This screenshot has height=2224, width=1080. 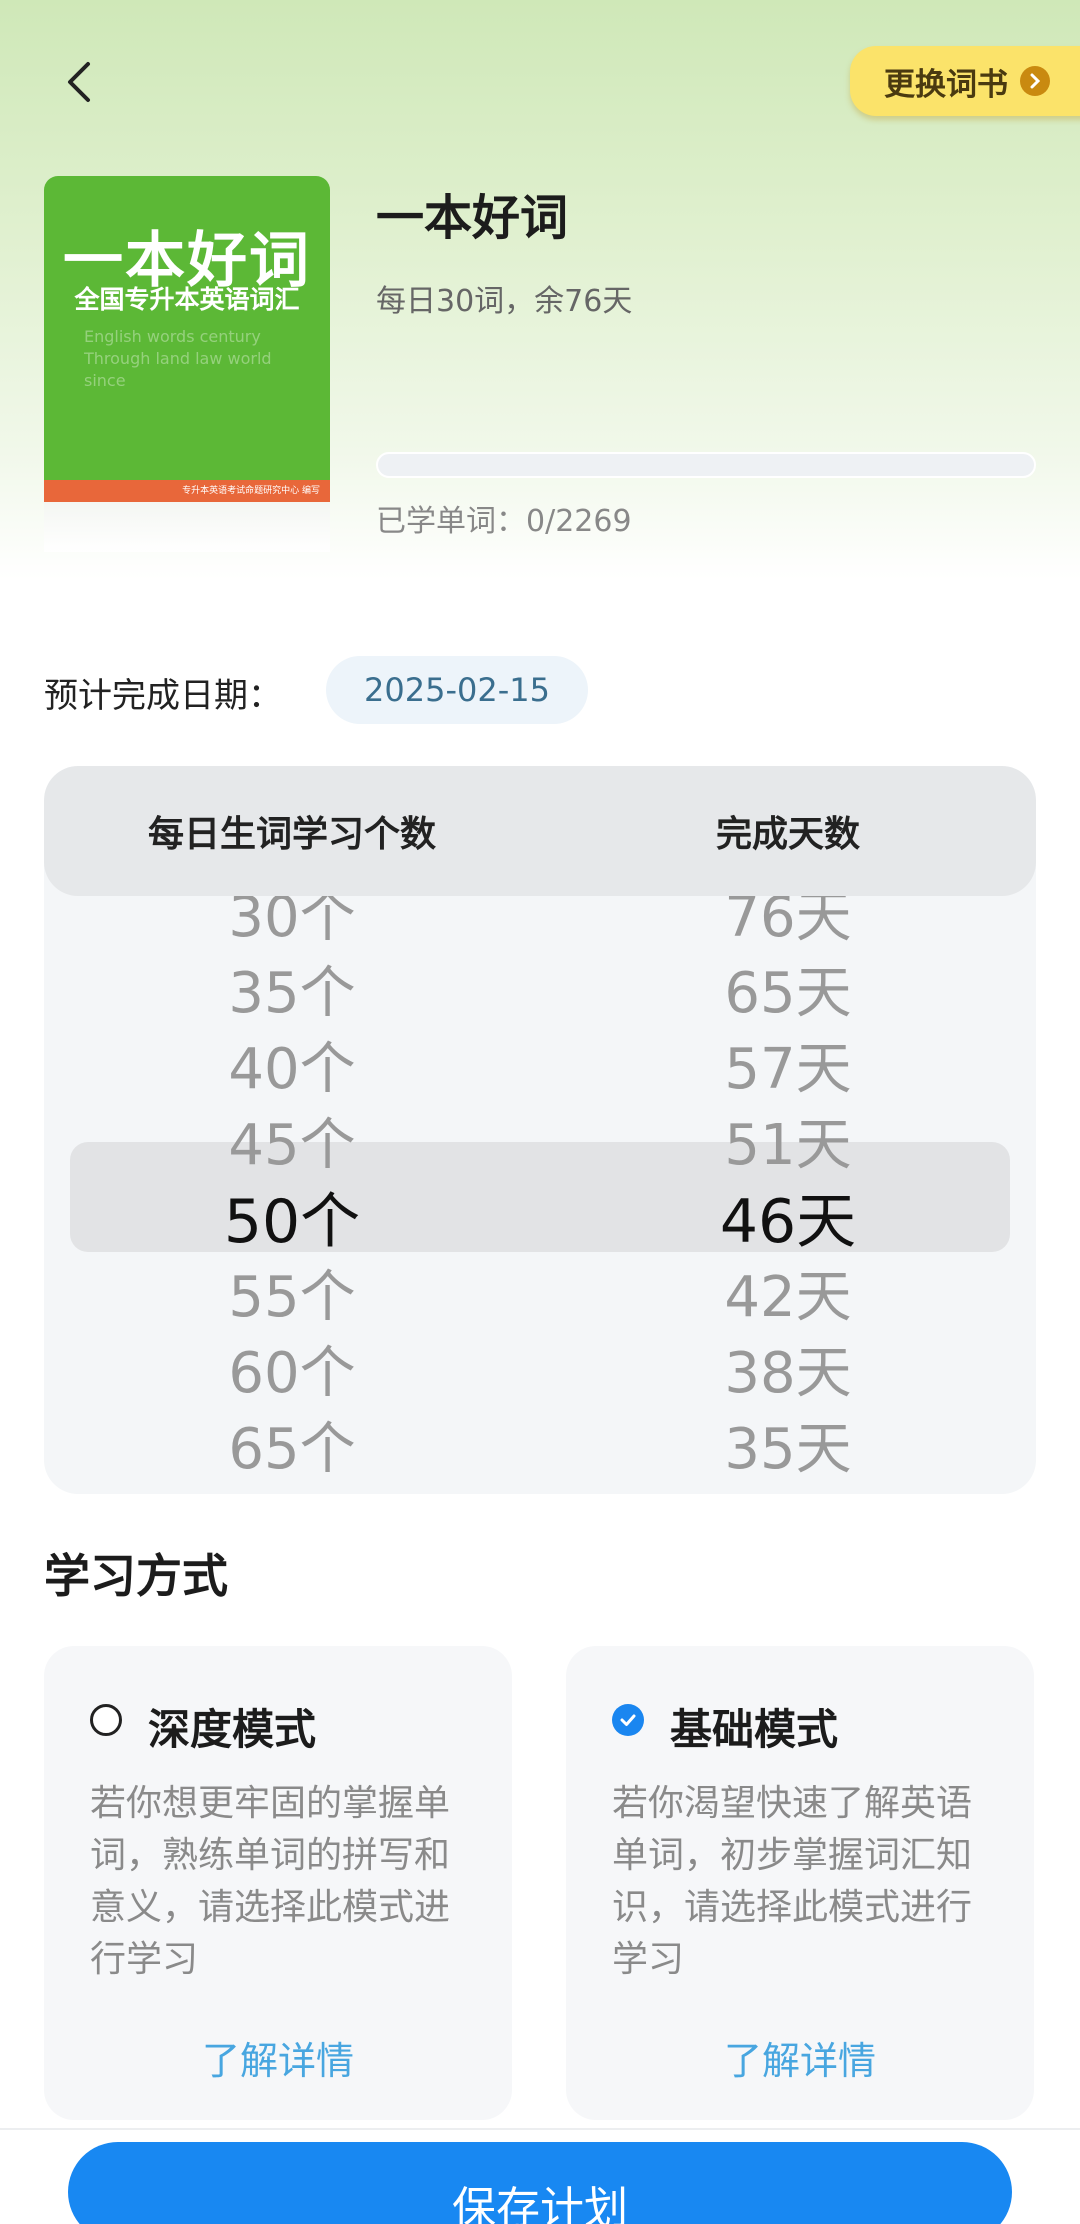 What do you see at coordinates (788, 1069) in the screenshot?
I see `picker-days-value: 57天` at bounding box center [788, 1069].